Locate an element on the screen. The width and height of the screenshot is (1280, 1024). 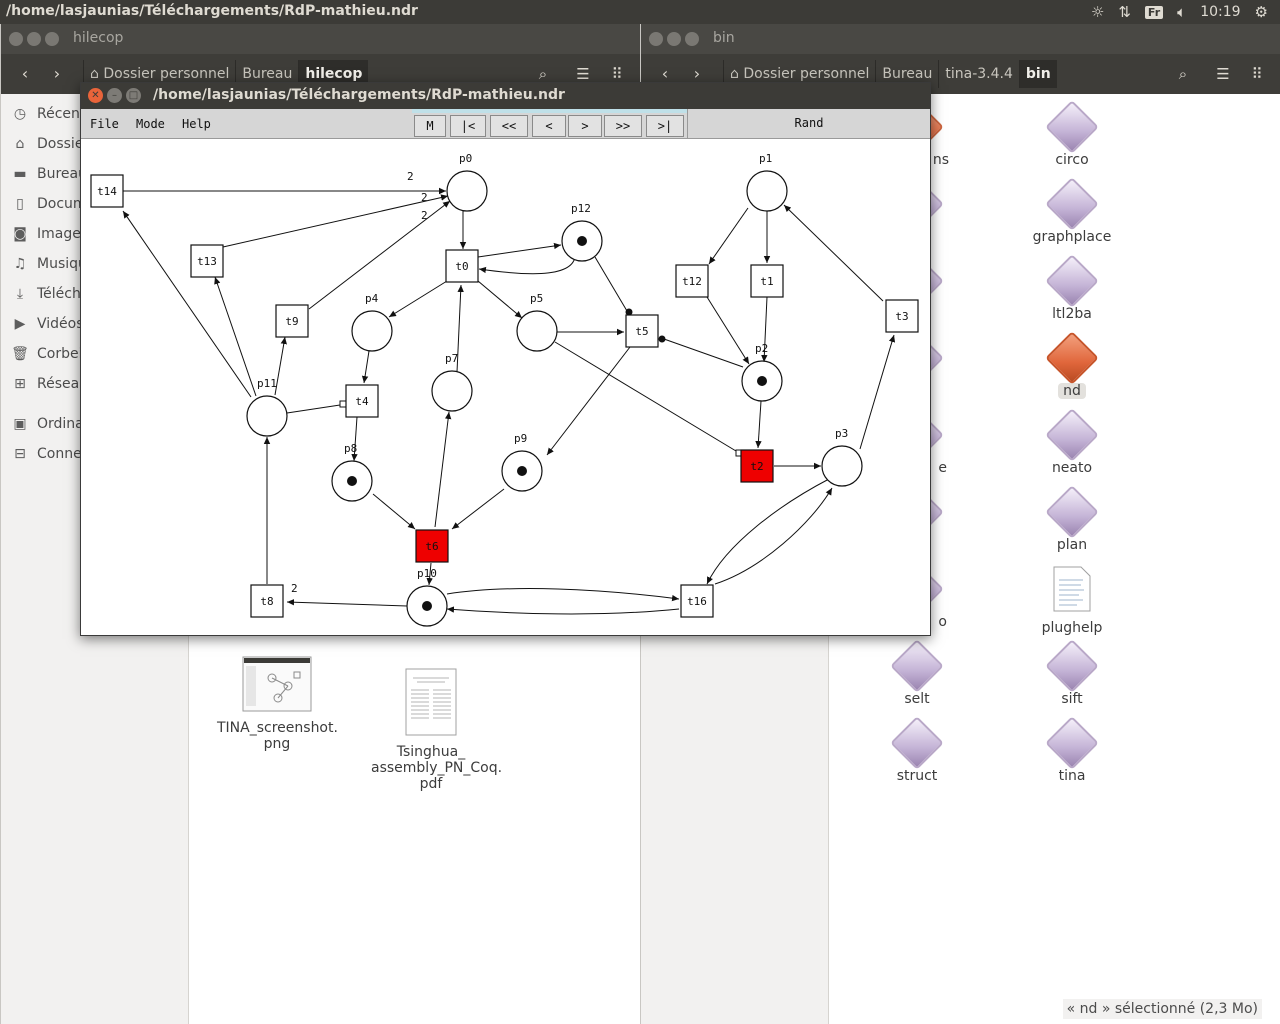
file-tina: tina is located at coordinates (1072, 750).